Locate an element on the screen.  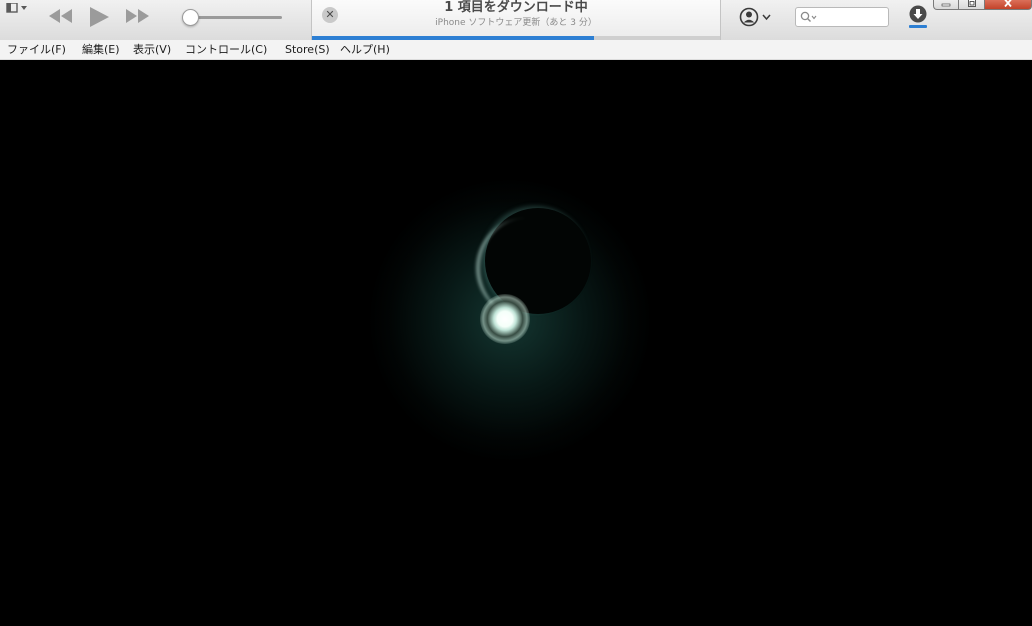
bright-light-spot is located at coordinates (505, 319).